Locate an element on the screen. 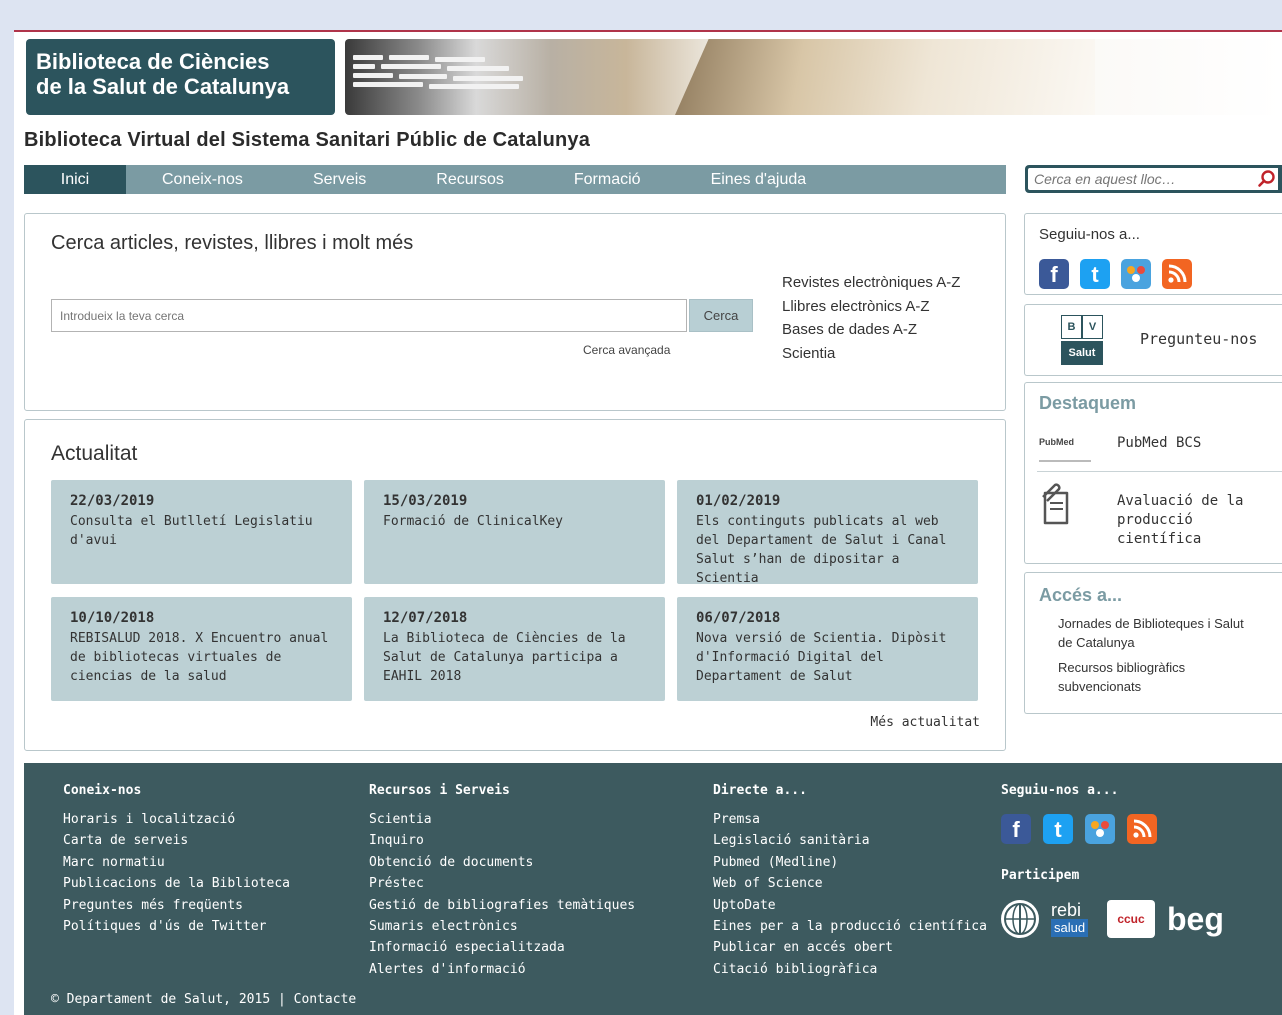 The image size is (1282, 1015). news-date: 22/03/2019 is located at coordinates (112, 501).